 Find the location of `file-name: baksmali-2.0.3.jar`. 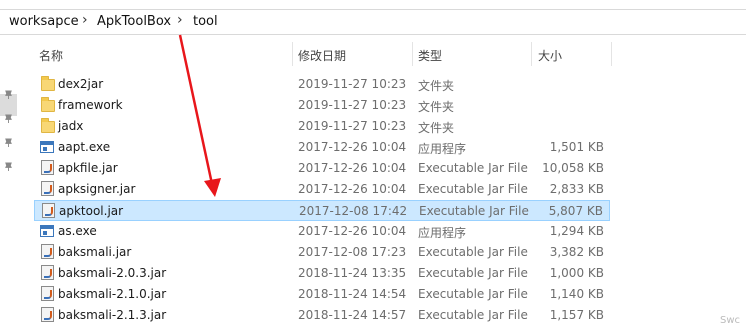

file-name: baksmali-2.0.3.jar is located at coordinates (112, 273).